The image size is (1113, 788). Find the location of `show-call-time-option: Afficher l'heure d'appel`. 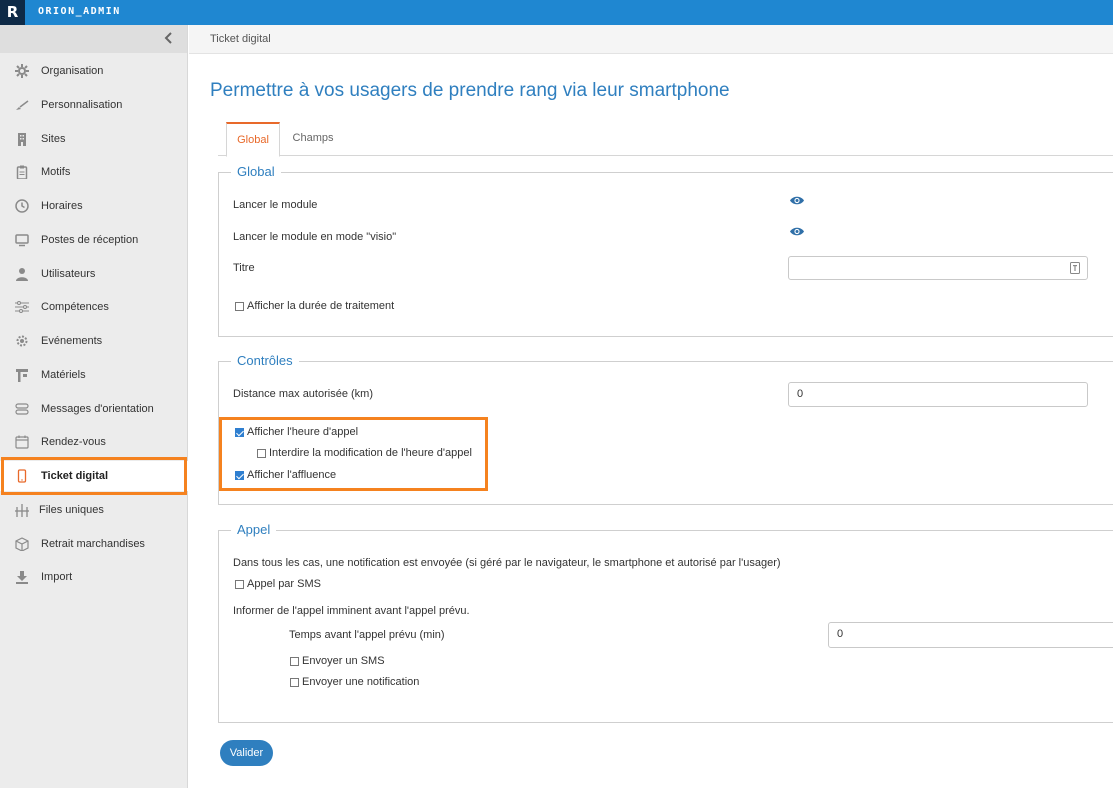

show-call-time-option: Afficher l'heure d'appel is located at coordinates (296, 432).